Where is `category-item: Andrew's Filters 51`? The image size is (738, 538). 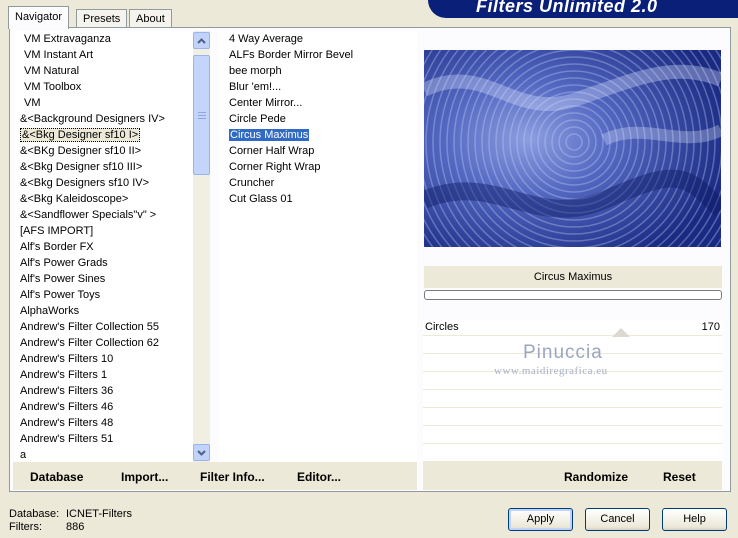 category-item: Andrew's Filters 51 is located at coordinates (103, 439).